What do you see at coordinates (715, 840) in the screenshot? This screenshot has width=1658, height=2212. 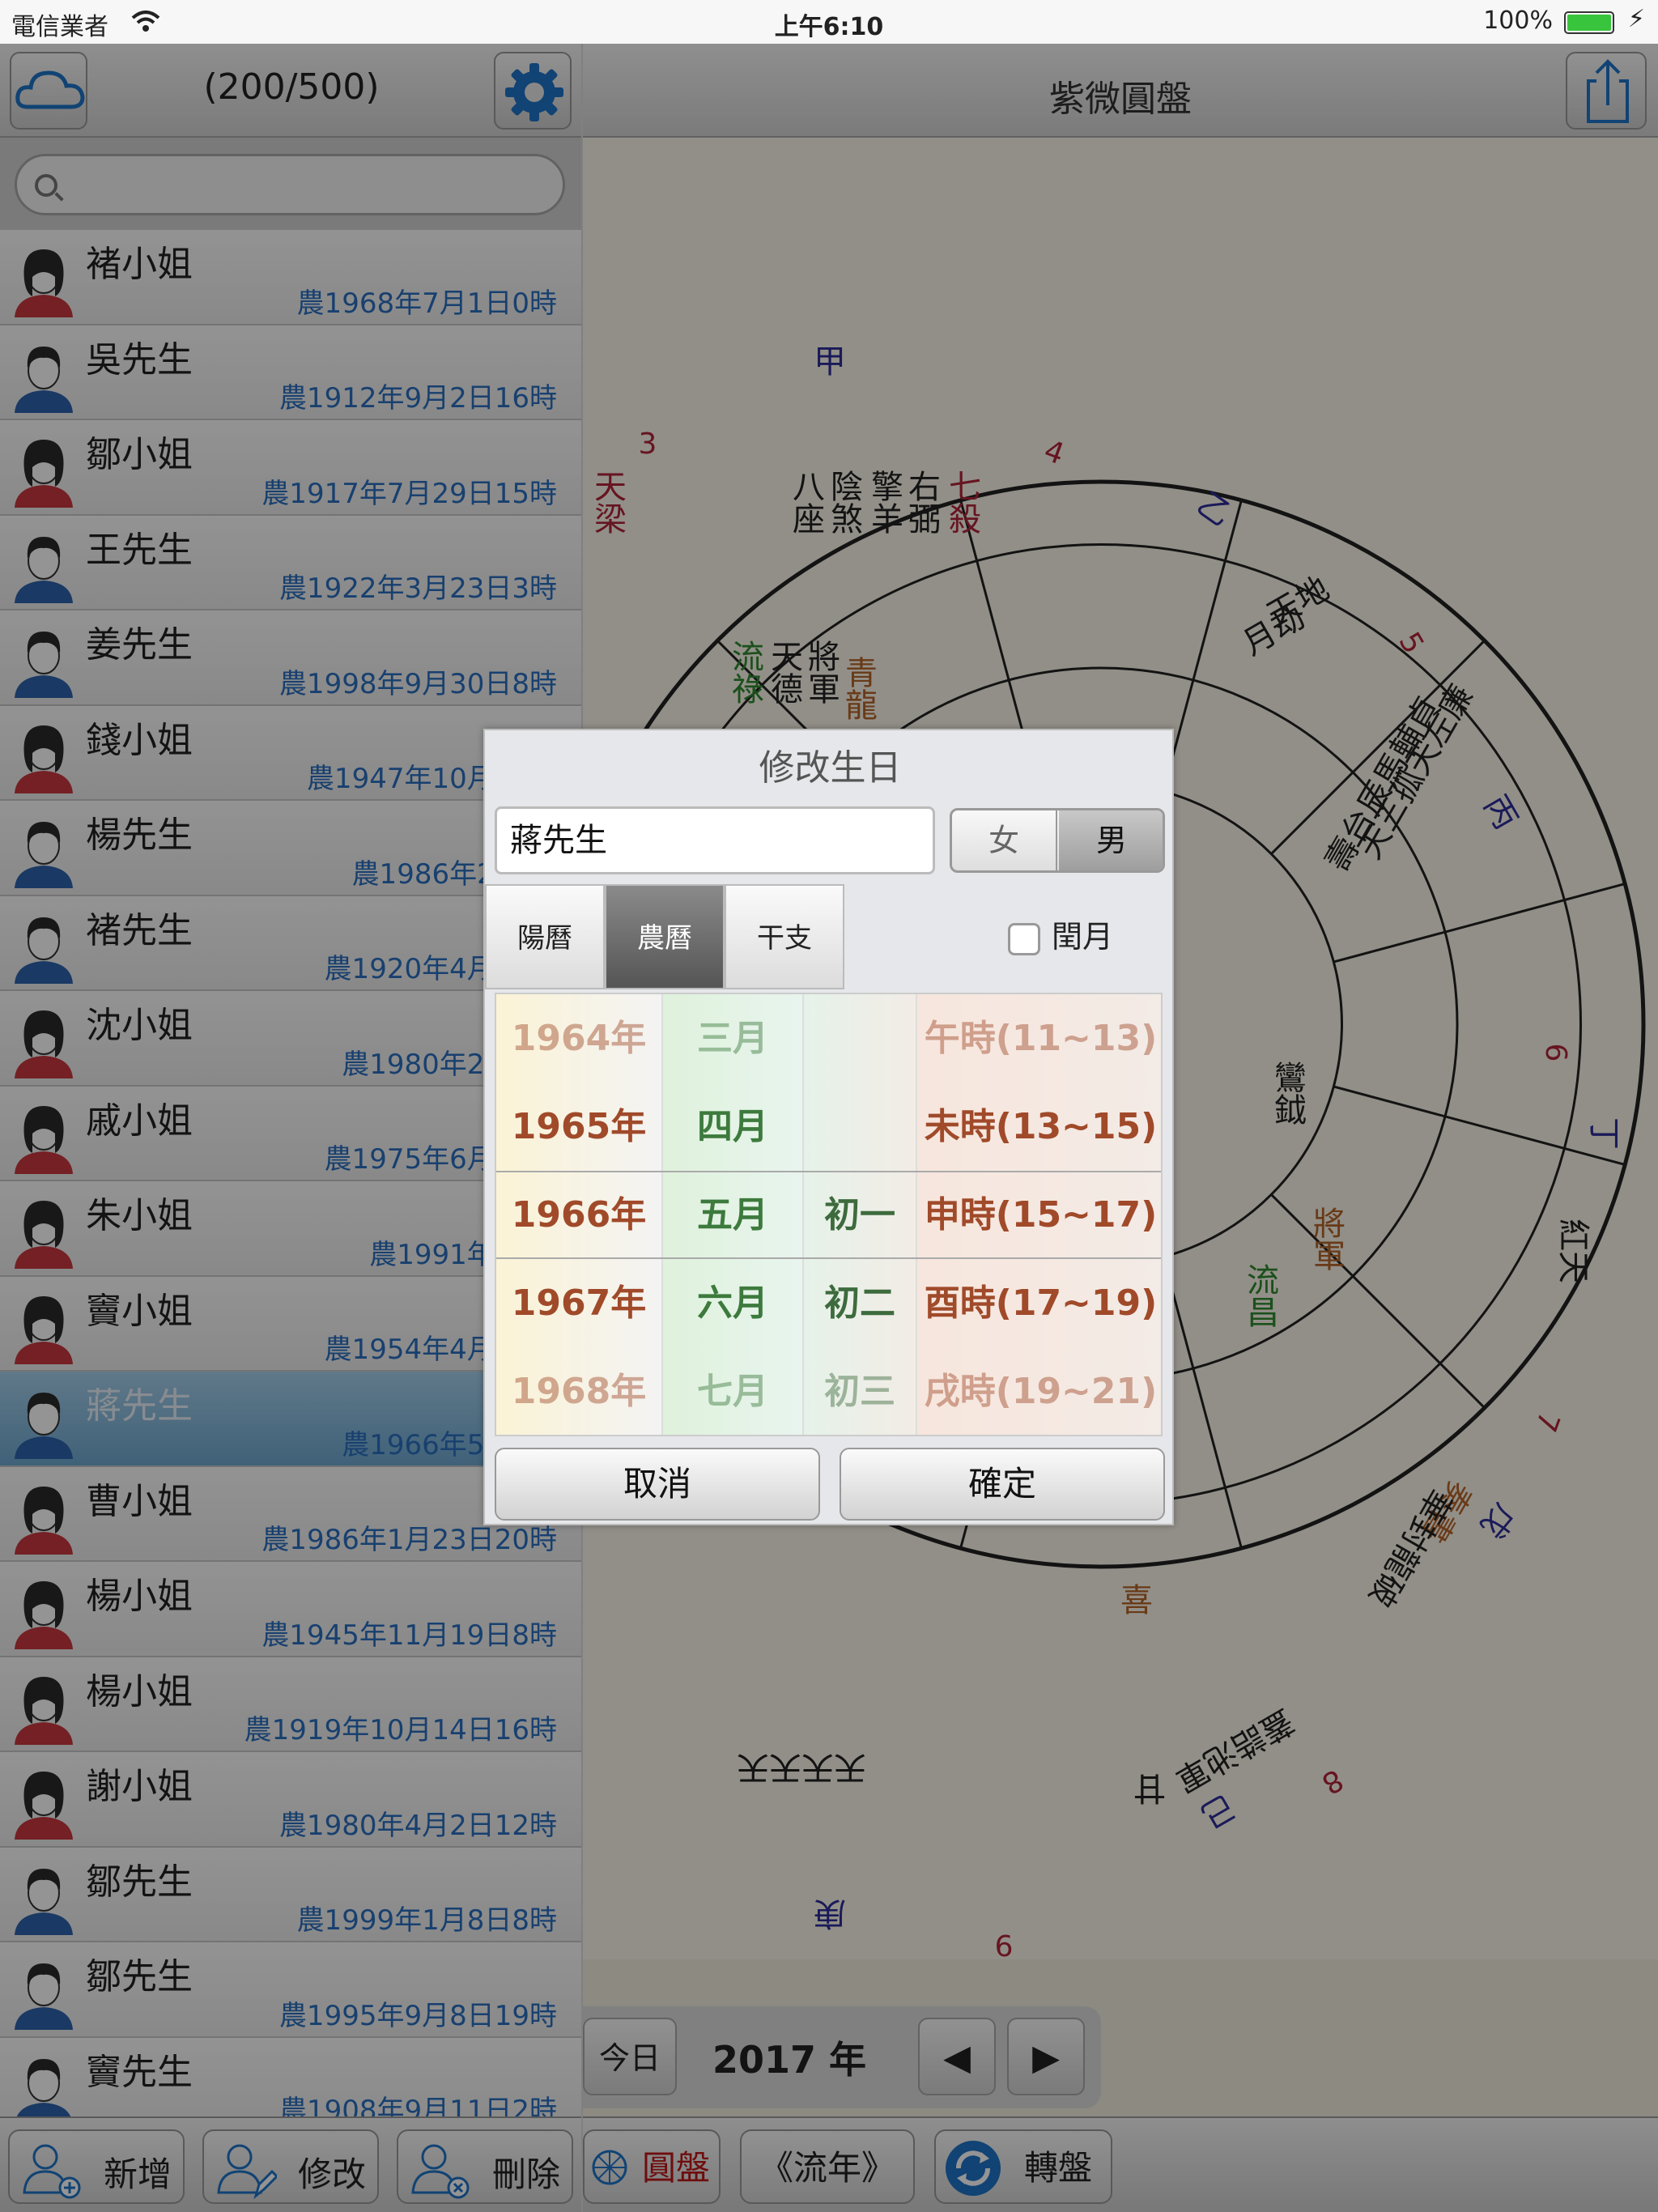 I see `name-field: 蔣先生` at bounding box center [715, 840].